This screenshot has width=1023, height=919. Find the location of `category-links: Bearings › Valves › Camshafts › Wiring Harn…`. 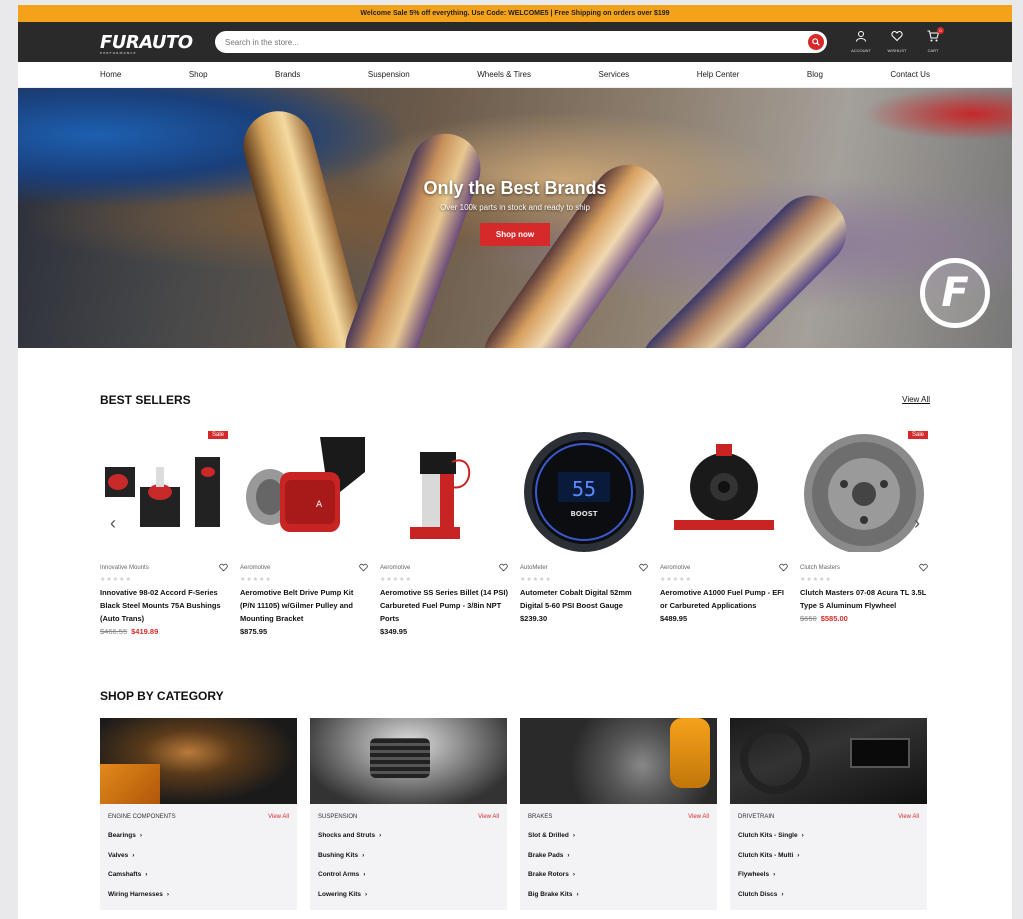

category-links: Bearings › Valves › Camshafts › Wiring Harn… is located at coordinates (198, 865).